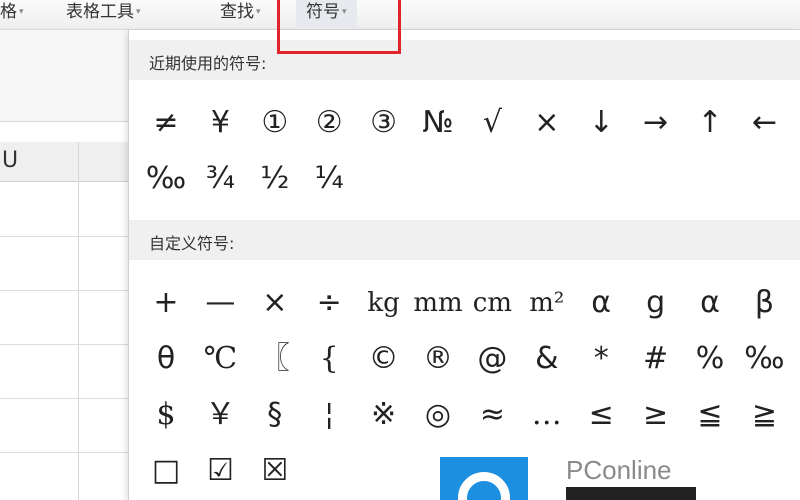  Describe the element at coordinates (601, 123) in the screenshot. I see `recent-symbol-button: ↓` at that location.